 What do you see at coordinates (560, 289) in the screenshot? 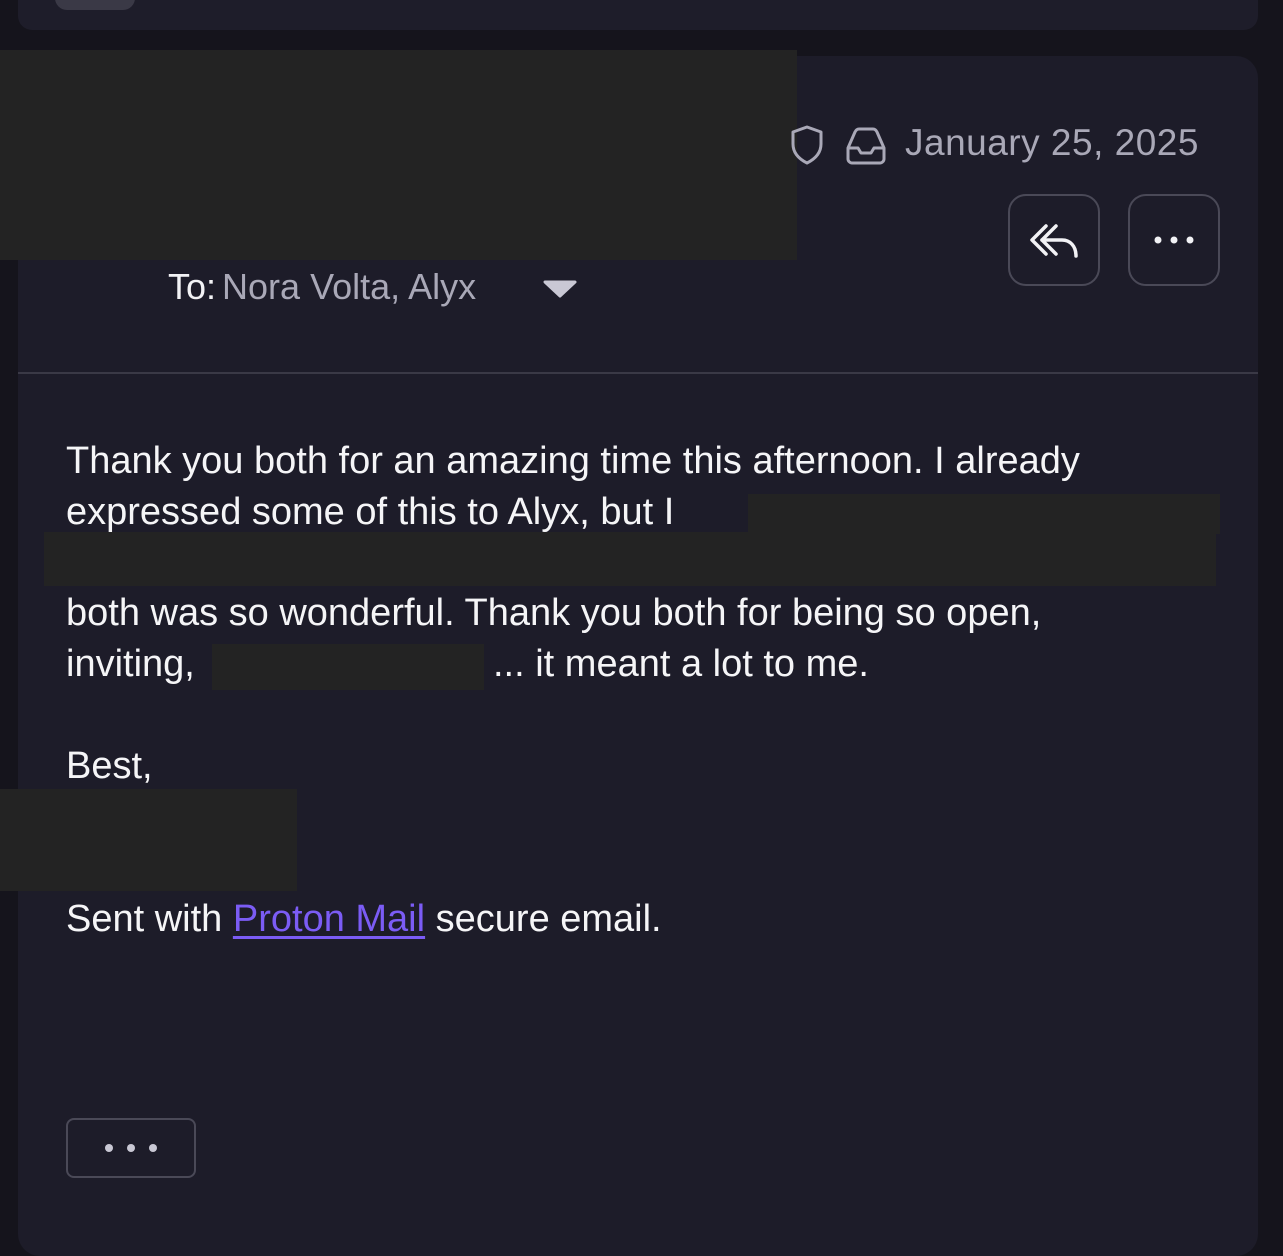
I see `chevron-down-icon` at bounding box center [560, 289].